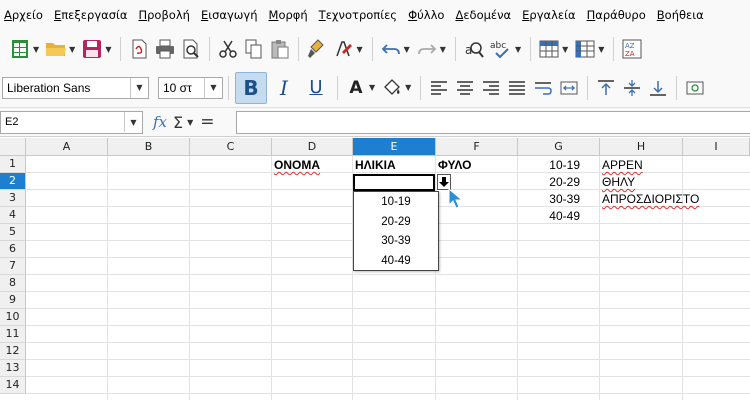 The image size is (750, 400). What do you see at coordinates (632, 88) in the screenshot?
I see `center-vertically-button` at bounding box center [632, 88].